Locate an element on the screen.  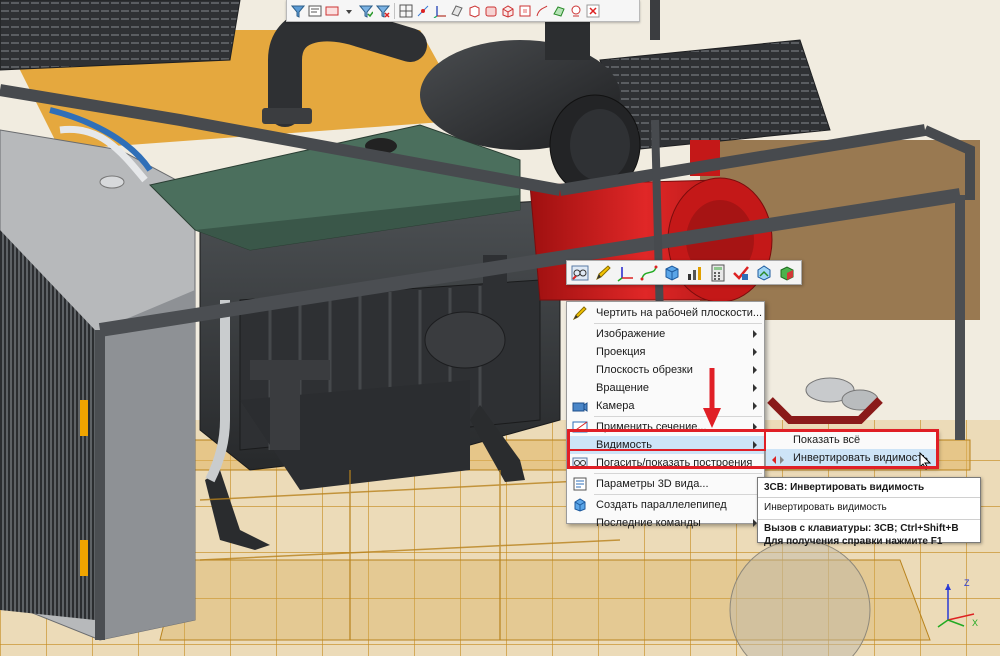
body-icon is located at coordinates (491, 11).